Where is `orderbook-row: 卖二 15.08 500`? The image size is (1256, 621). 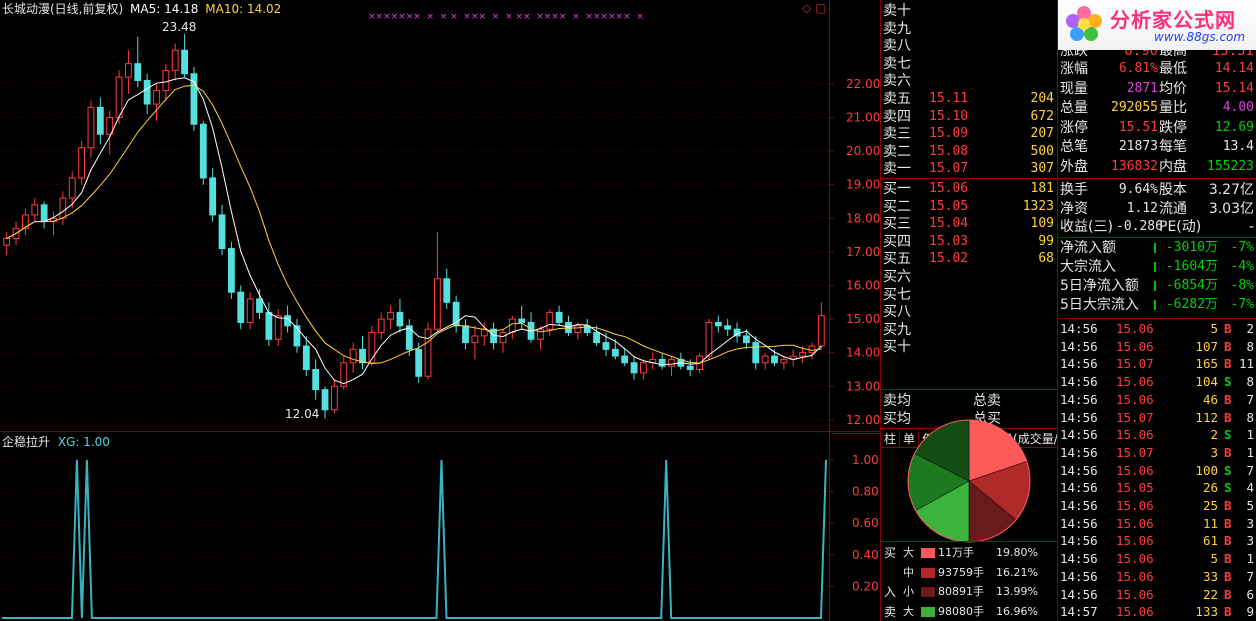
orderbook-row: 卖二 15.08 500 is located at coordinates (969, 152).